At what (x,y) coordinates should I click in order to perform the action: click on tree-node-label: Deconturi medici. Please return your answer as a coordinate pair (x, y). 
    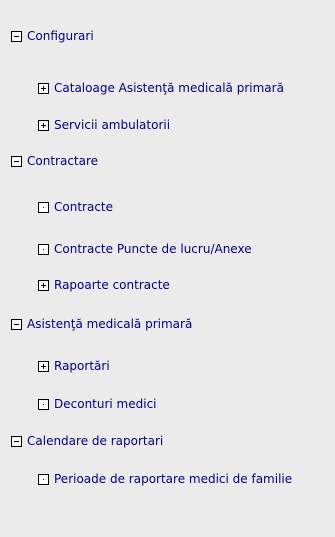
    Looking at the image, I should click on (105, 404).